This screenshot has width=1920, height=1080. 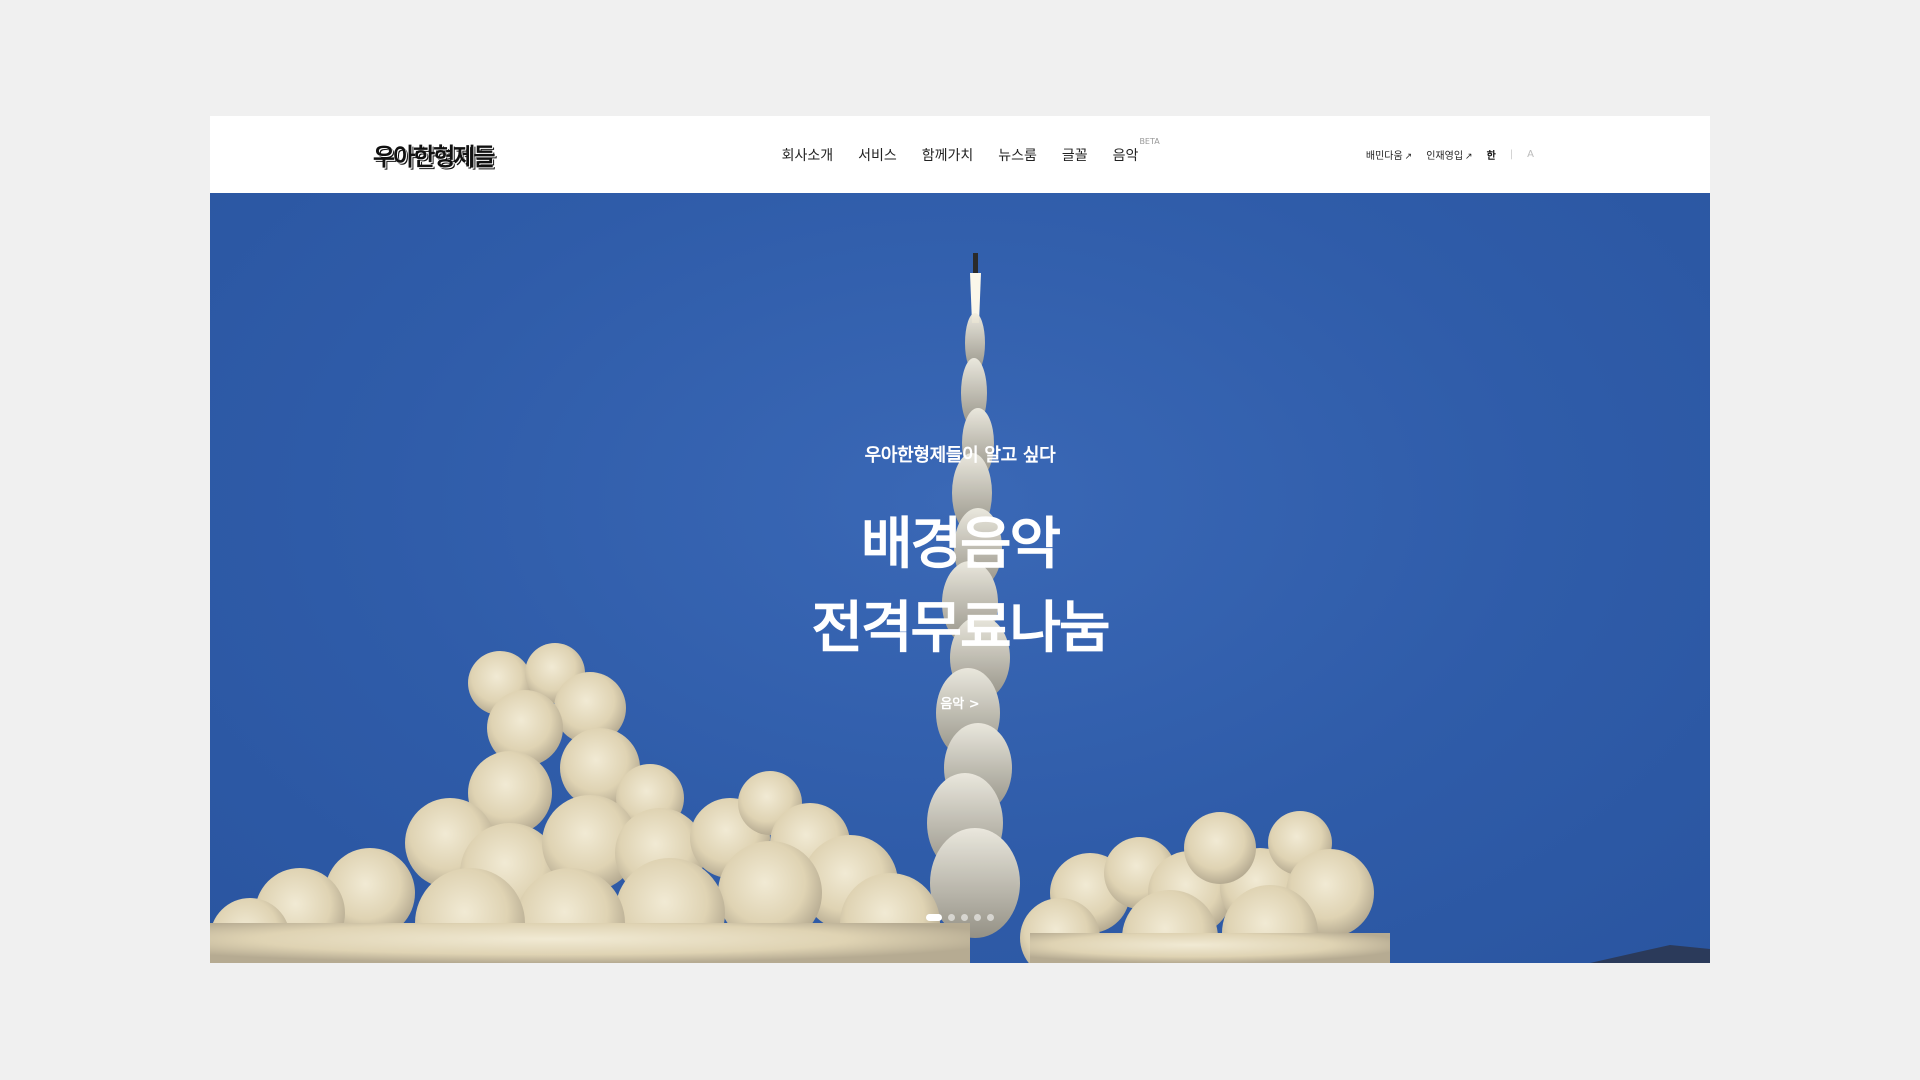 What do you see at coordinates (1075, 155) in the screenshot?
I see `nav-item-fonts: 글꼴` at bounding box center [1075, 155].